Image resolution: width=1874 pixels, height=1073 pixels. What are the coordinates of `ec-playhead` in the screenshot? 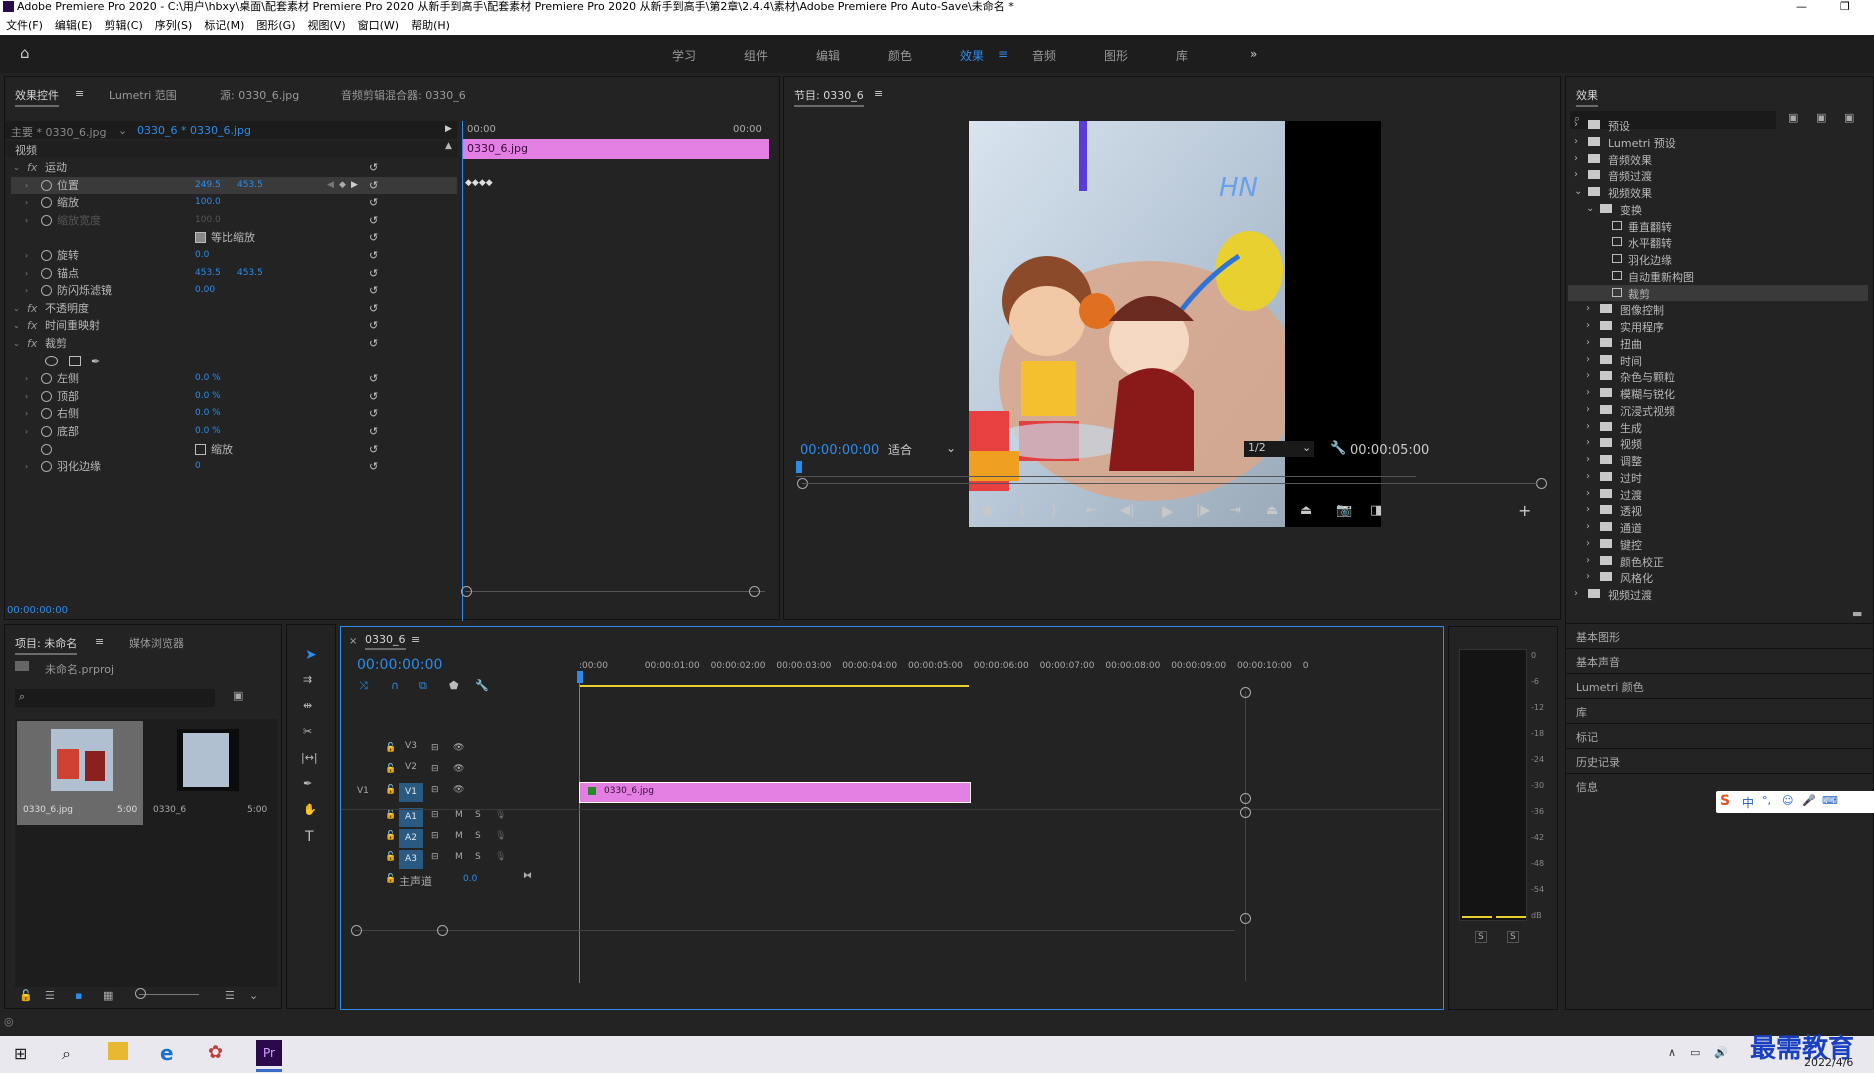 It's located at (462, 371).